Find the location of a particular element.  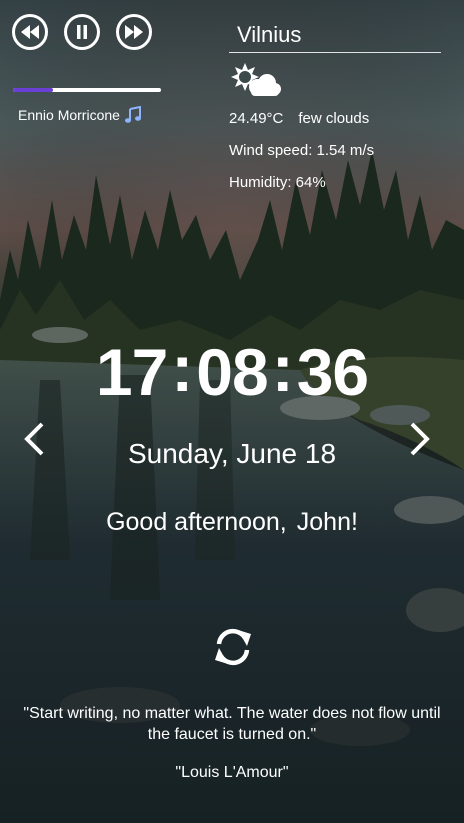

temperature-row: 24.49°C few clouds is located at coordinates (335, 118).